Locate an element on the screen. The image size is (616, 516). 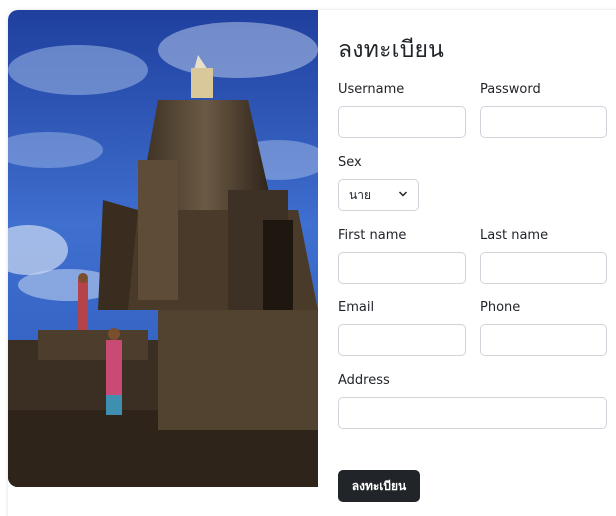
register-button: ลงทะเบียน is located at coordinates (379, 486).